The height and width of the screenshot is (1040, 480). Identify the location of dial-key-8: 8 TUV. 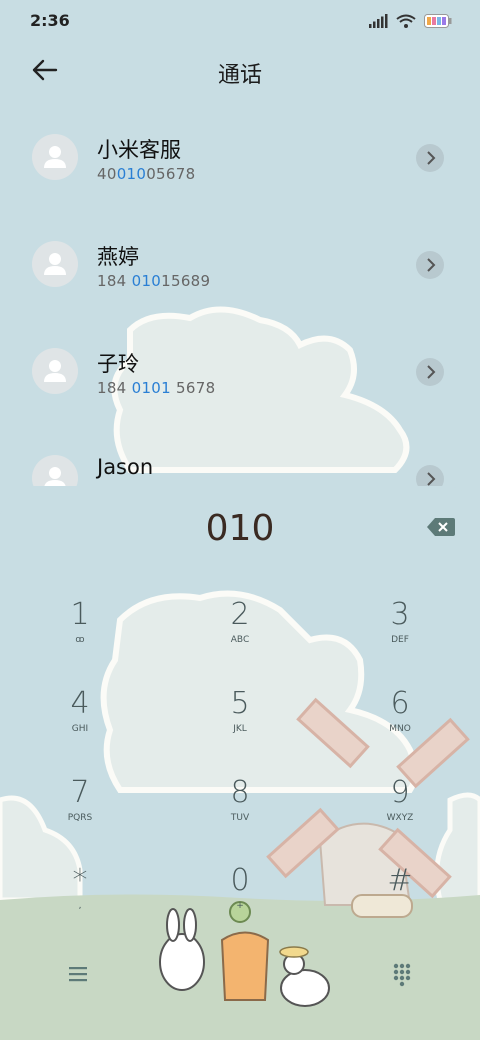
(240, 811).